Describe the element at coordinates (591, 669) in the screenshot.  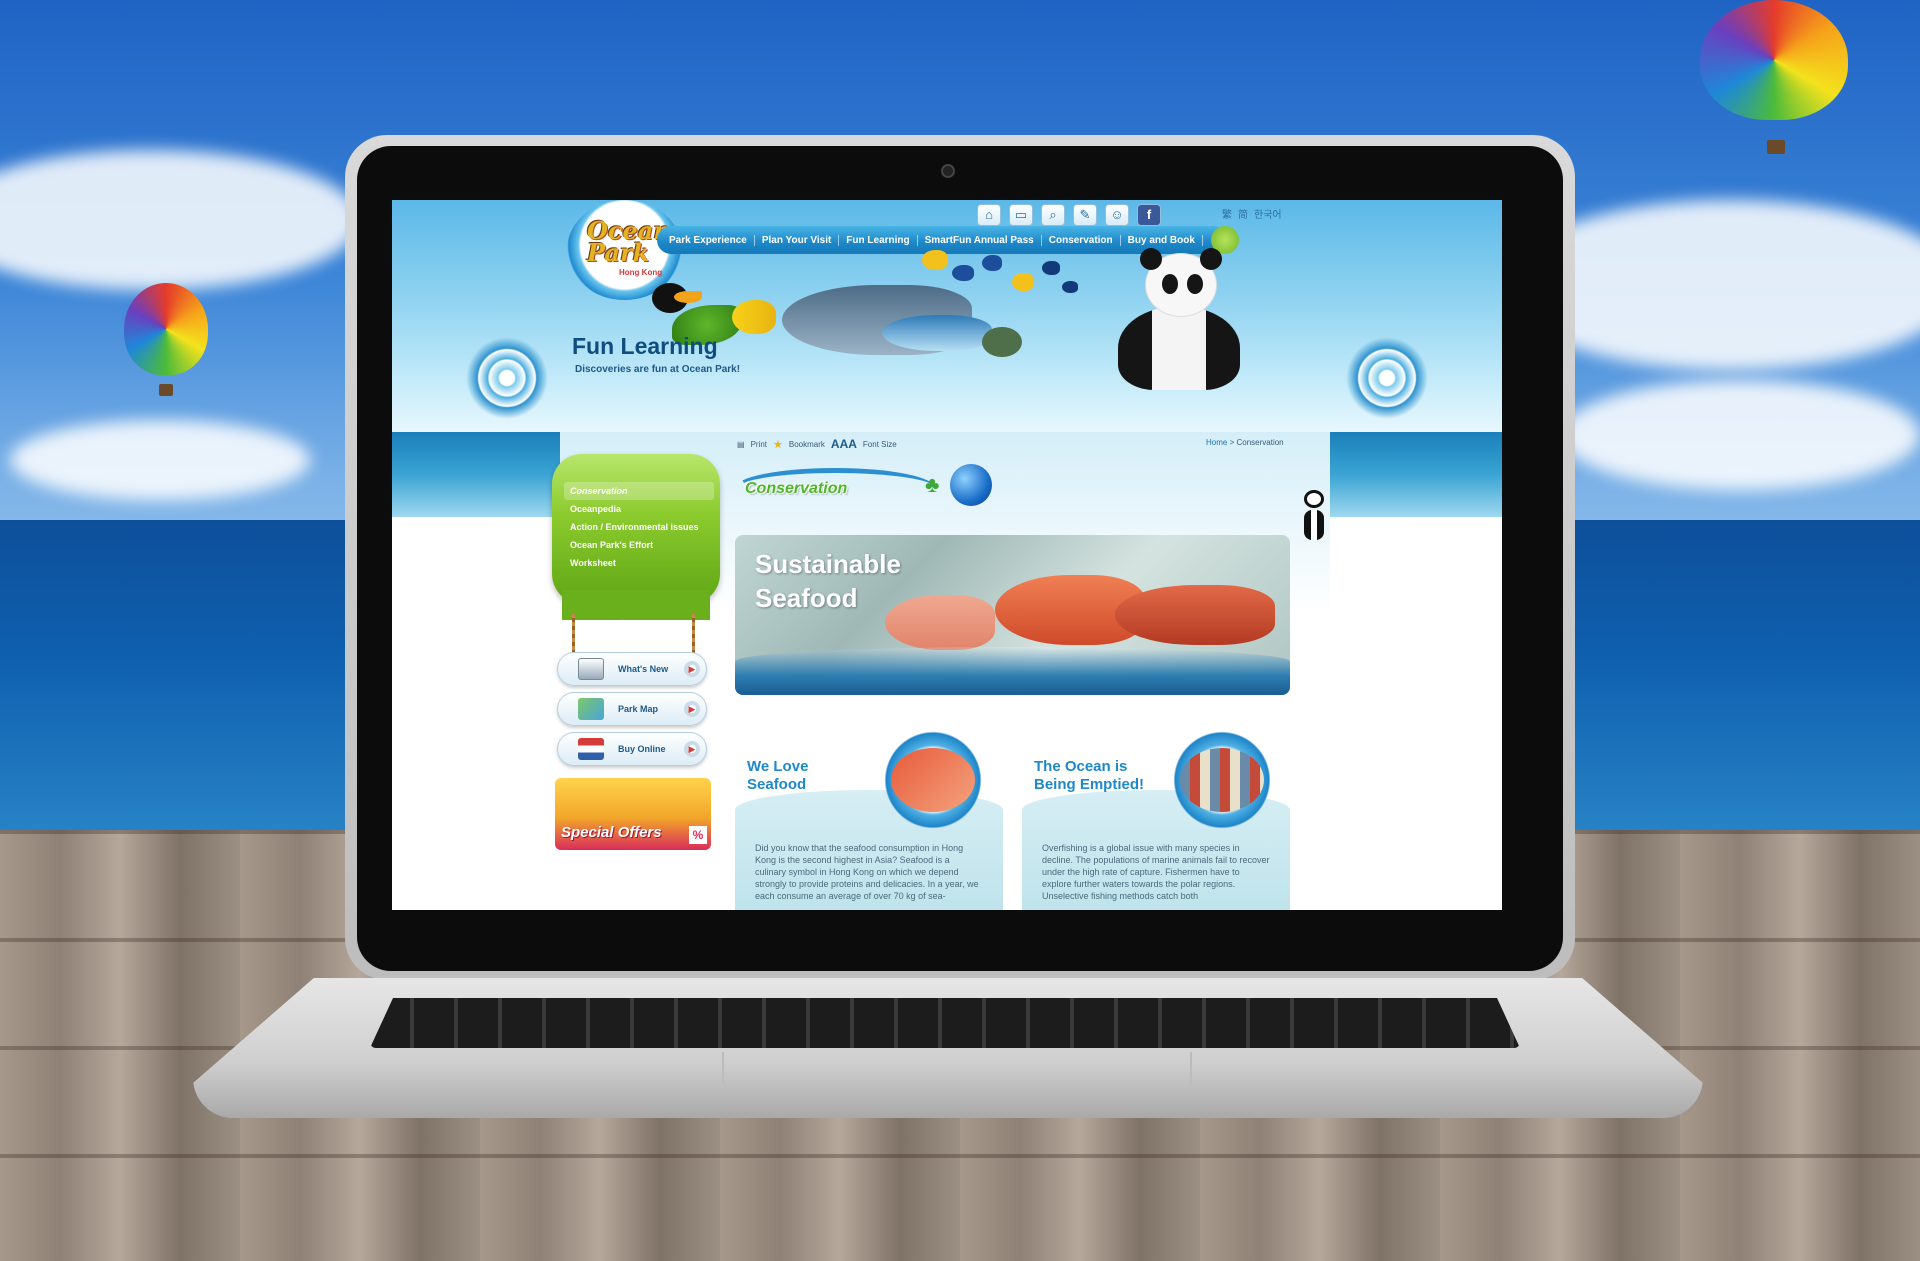
I see `news-icon` at that location.